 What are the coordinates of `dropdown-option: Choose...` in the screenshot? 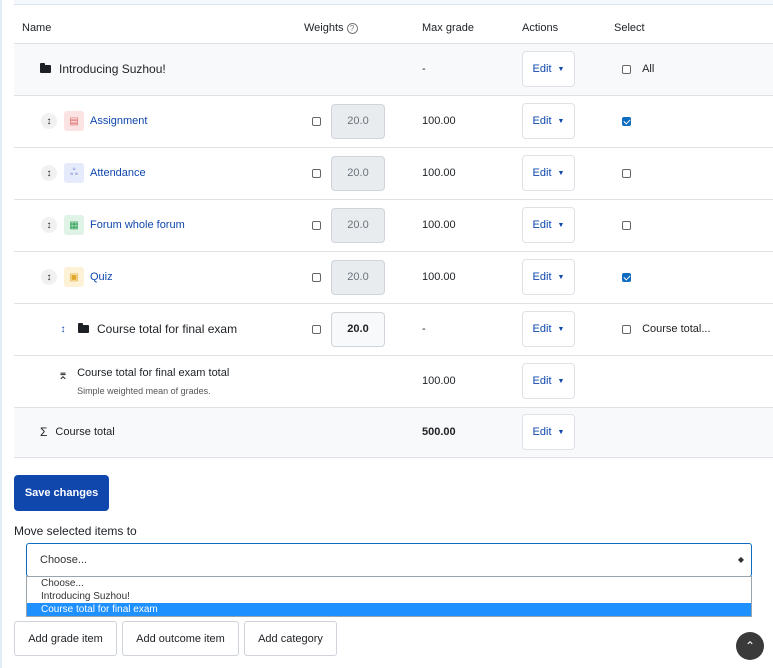 It's located at (389, 583).